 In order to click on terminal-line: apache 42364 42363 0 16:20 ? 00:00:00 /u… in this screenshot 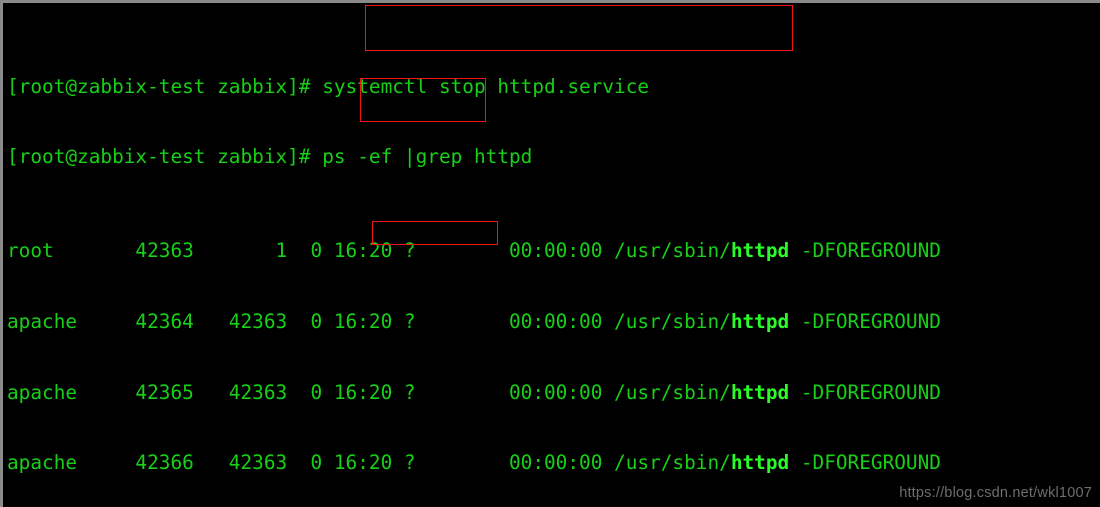, I will do `click(553, 322)`.